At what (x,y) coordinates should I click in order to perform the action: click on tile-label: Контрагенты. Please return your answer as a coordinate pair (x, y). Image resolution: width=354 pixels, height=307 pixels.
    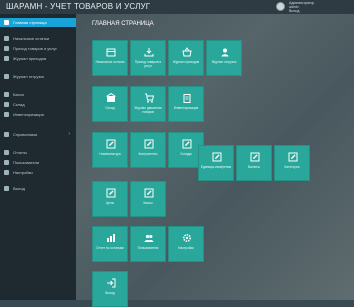
    Looking at the image, I should click on (148, 154).